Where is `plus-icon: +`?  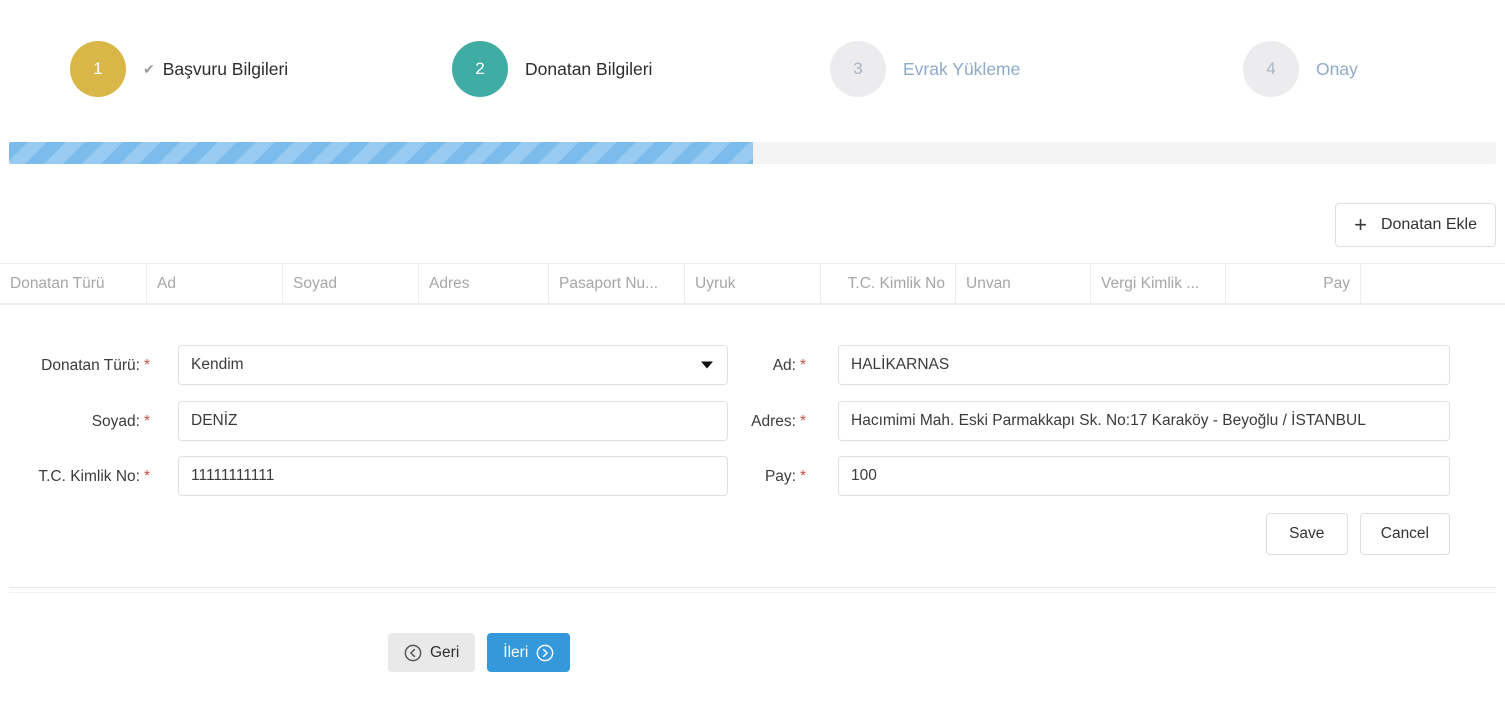
plus-icon: + is located at coordinates (1360, 224).